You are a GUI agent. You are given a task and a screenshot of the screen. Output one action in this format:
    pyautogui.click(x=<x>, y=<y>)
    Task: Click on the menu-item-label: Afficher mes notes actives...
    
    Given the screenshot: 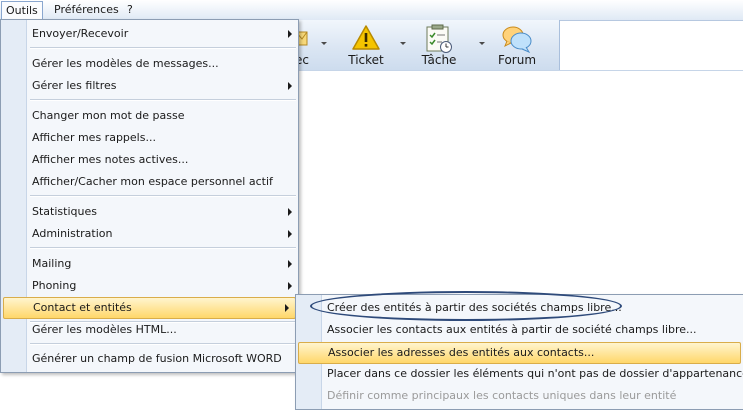 What is the action you would take?
    pyautogui.click(x=110, y=159)
    